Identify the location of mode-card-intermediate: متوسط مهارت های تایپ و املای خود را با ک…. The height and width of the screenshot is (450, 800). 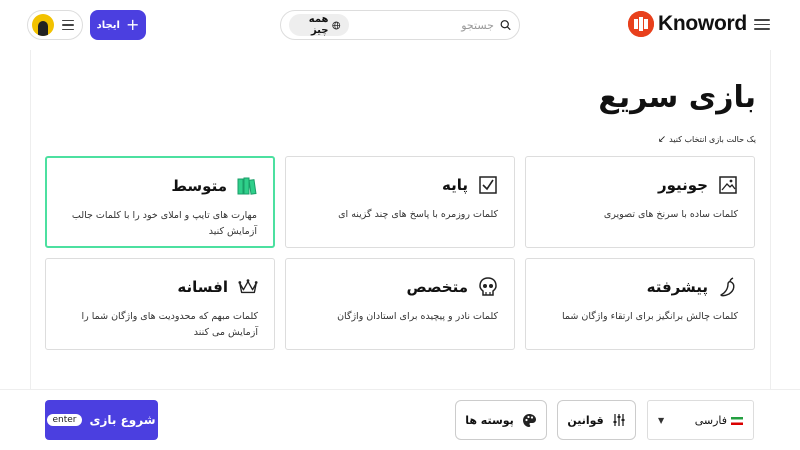
(160, 202).